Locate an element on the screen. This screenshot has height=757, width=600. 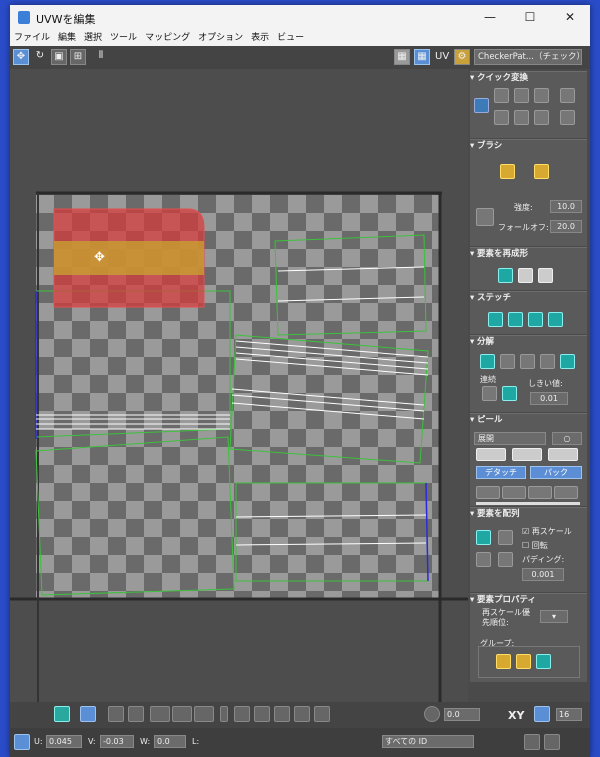
explode-by-material-icon is located at coordinates (547, 361).